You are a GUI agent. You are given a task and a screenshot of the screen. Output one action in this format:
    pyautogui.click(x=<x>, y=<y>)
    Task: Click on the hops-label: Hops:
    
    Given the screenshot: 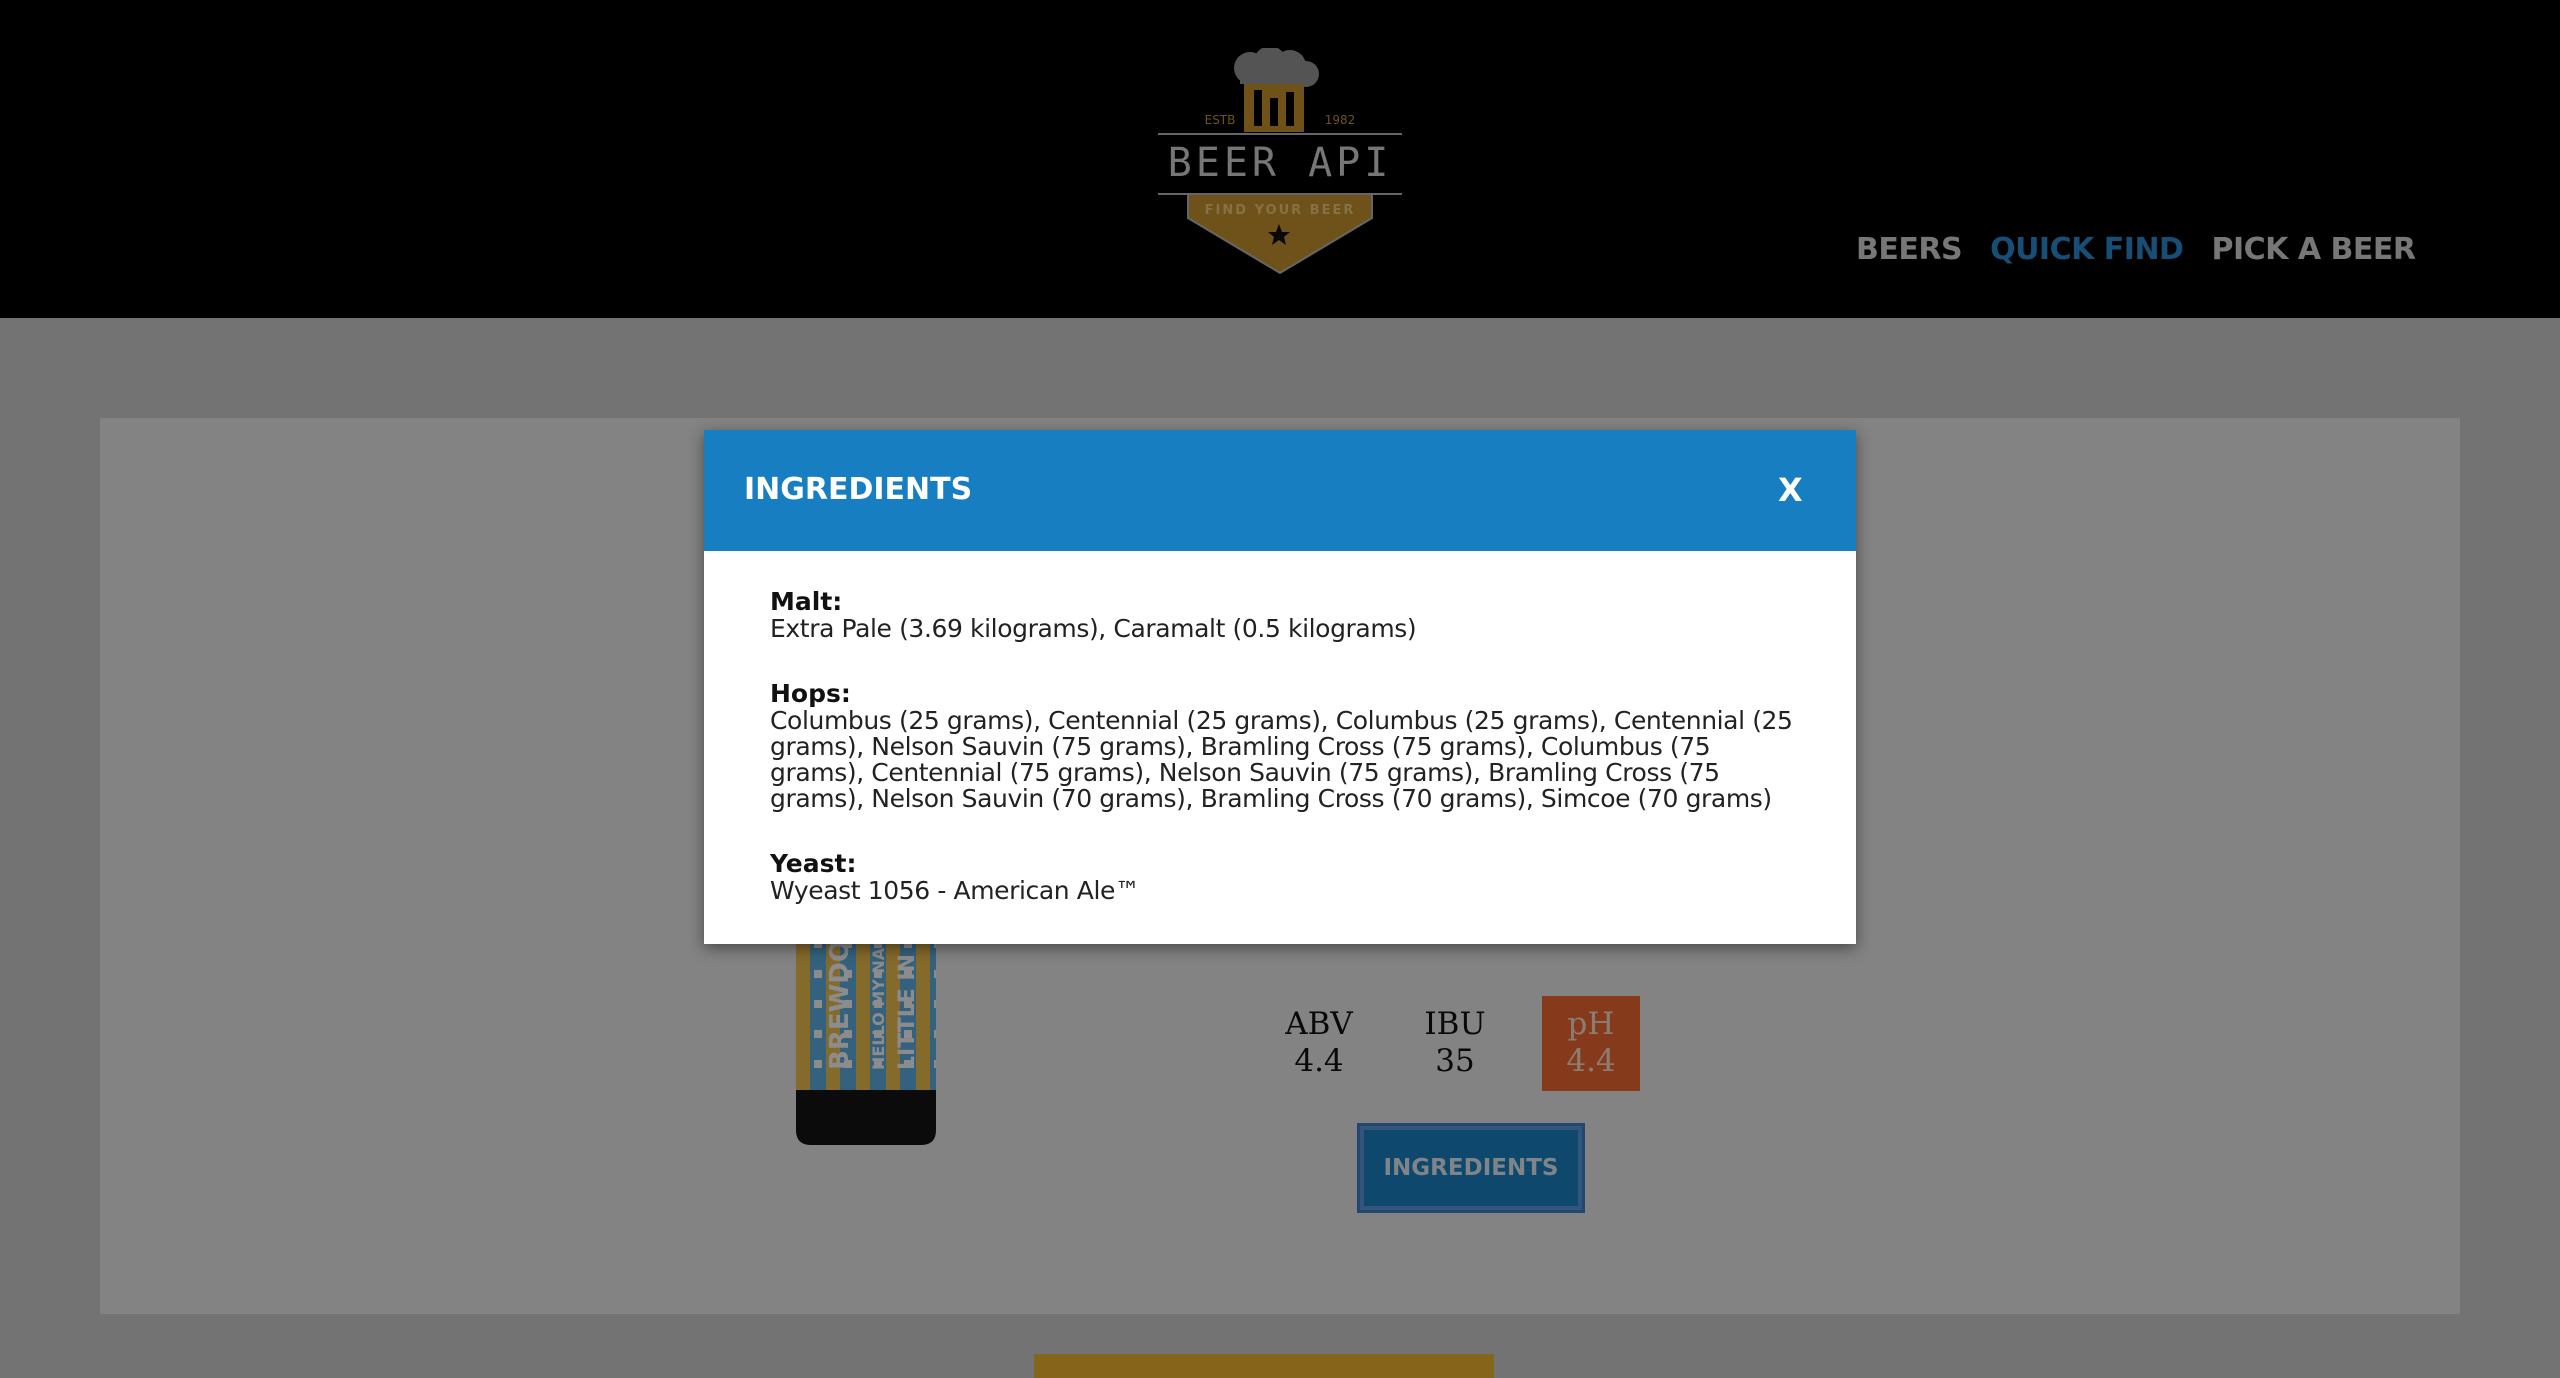 What is the action you would take?
    pyautogui.click(x=810, y=693)
    